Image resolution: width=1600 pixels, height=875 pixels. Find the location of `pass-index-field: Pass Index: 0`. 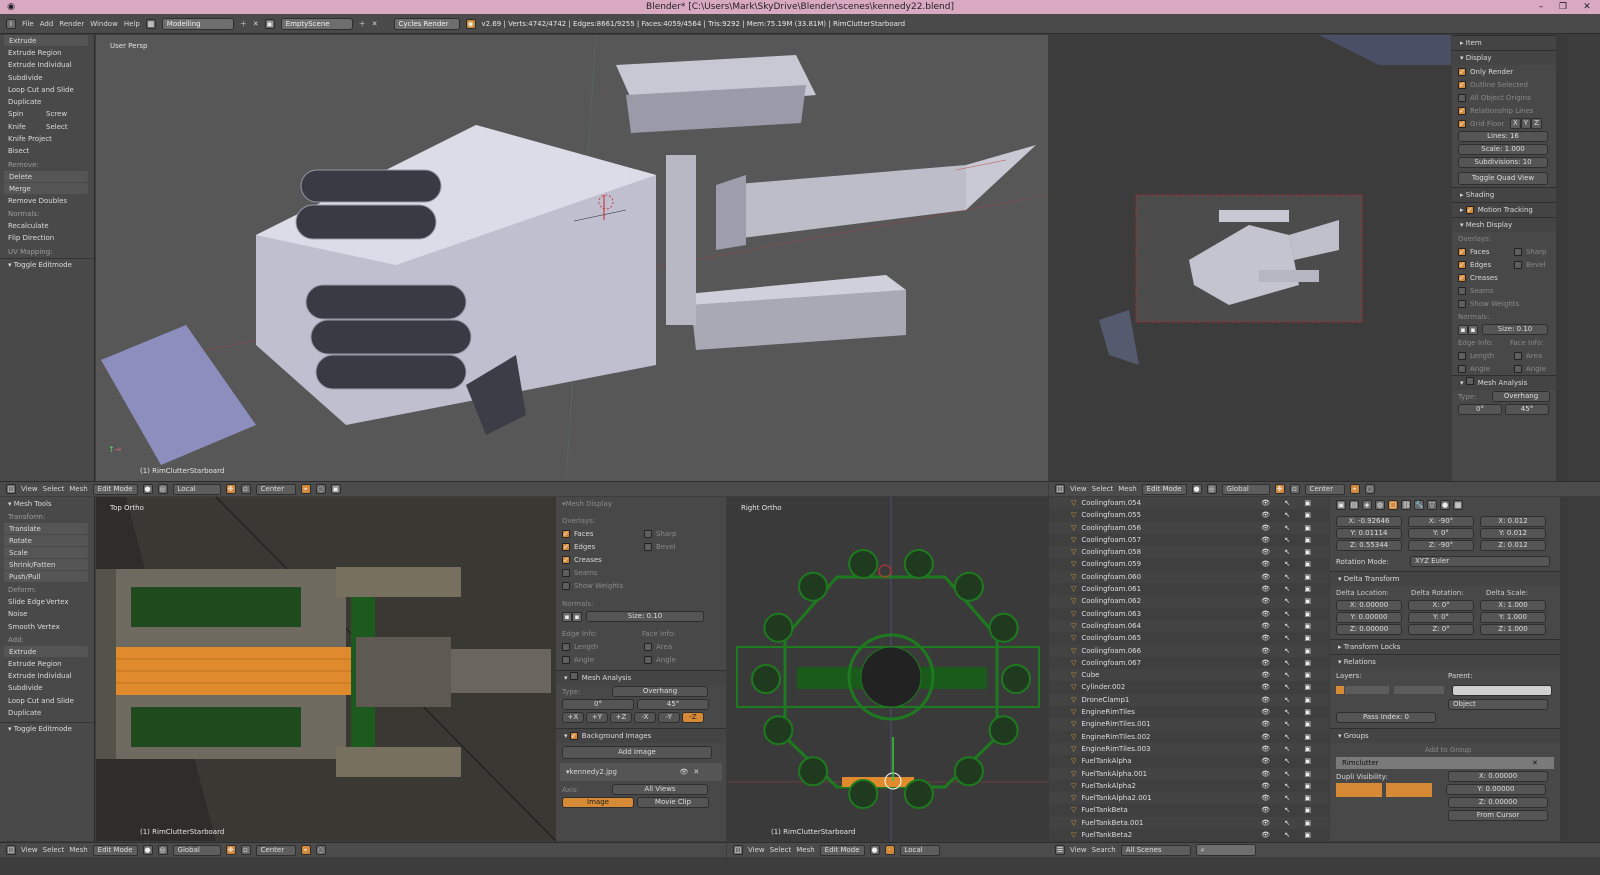

pass-index-field: Pass Index: 0 is located at coordinates (1386, 717).